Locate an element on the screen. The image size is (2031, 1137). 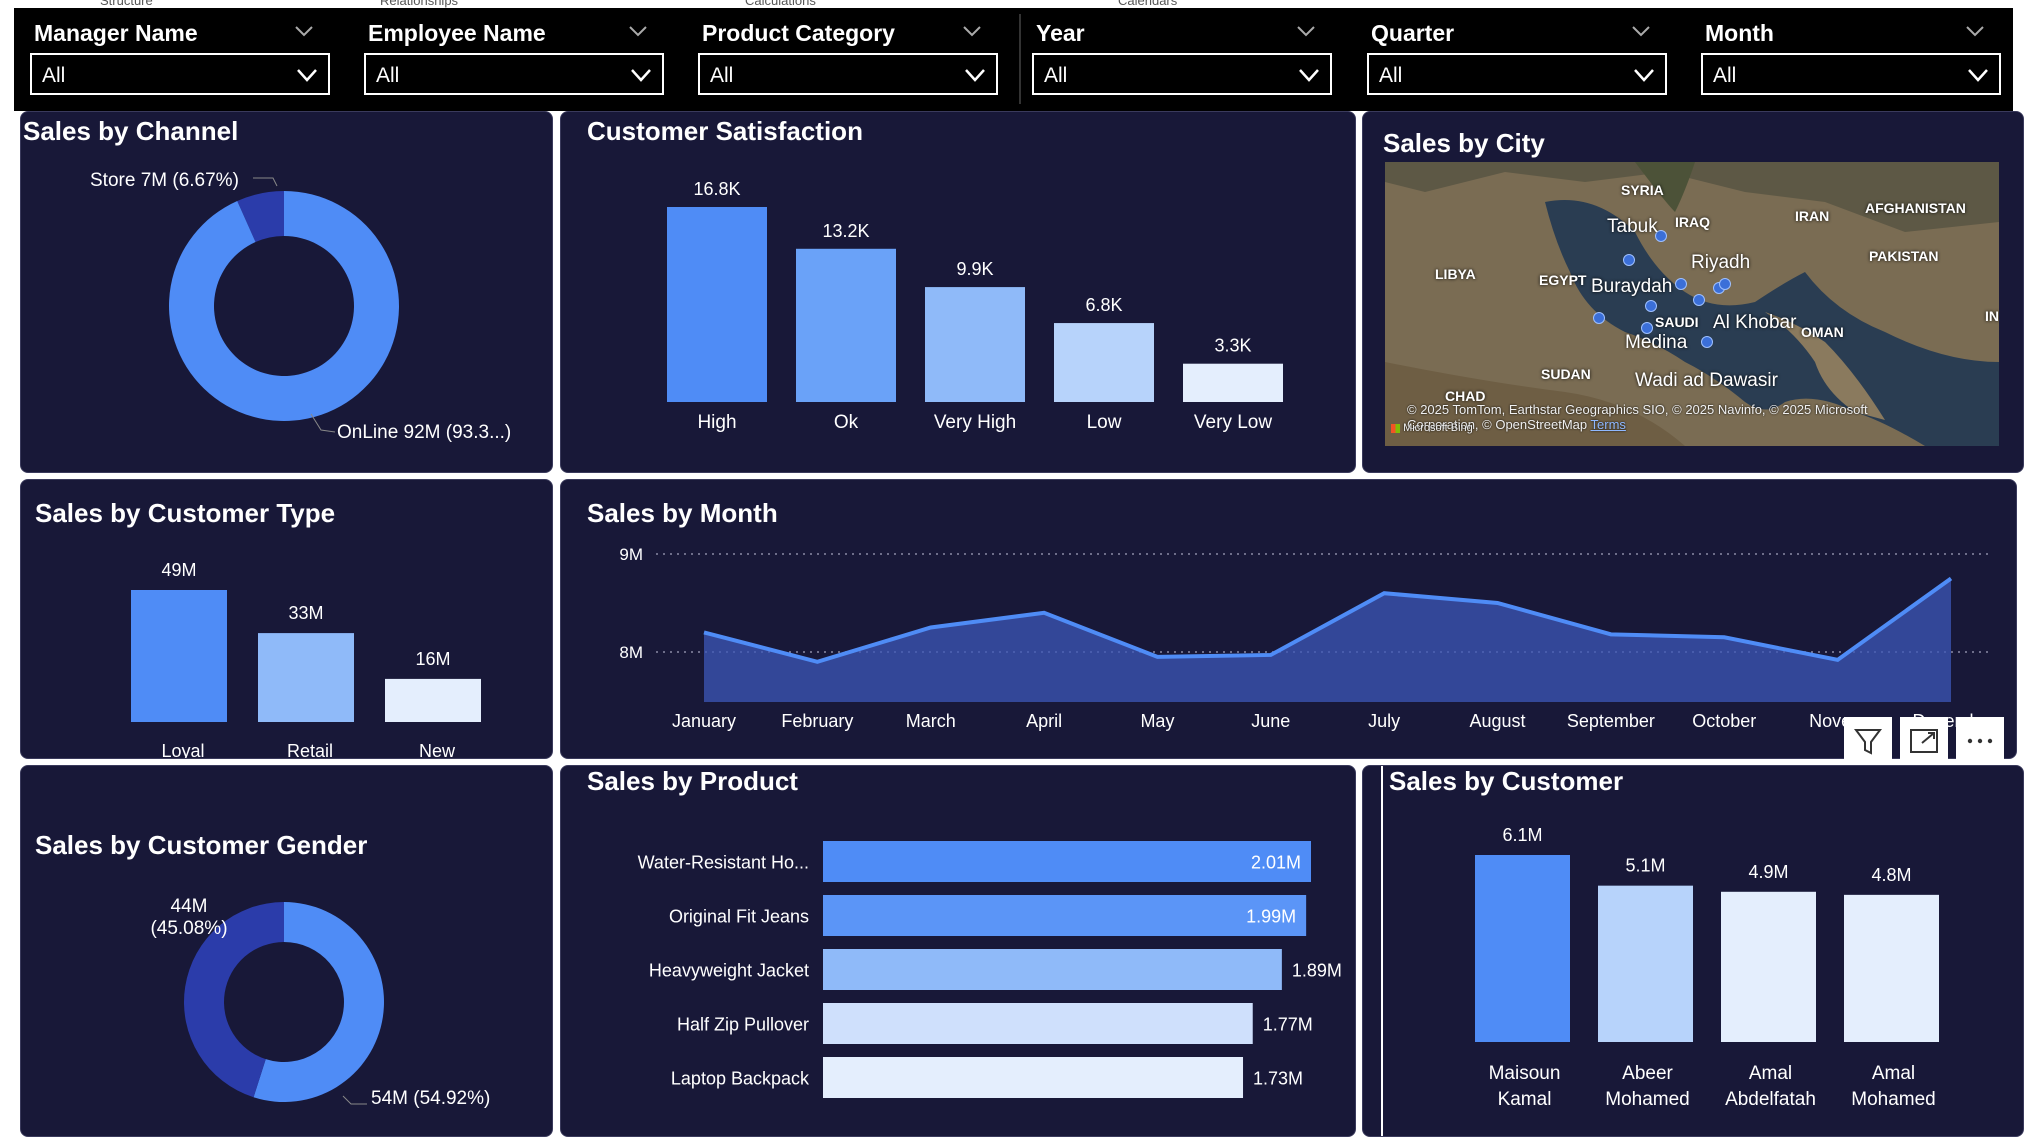
slicer-label: Month is located at coordinates (1739, 33).